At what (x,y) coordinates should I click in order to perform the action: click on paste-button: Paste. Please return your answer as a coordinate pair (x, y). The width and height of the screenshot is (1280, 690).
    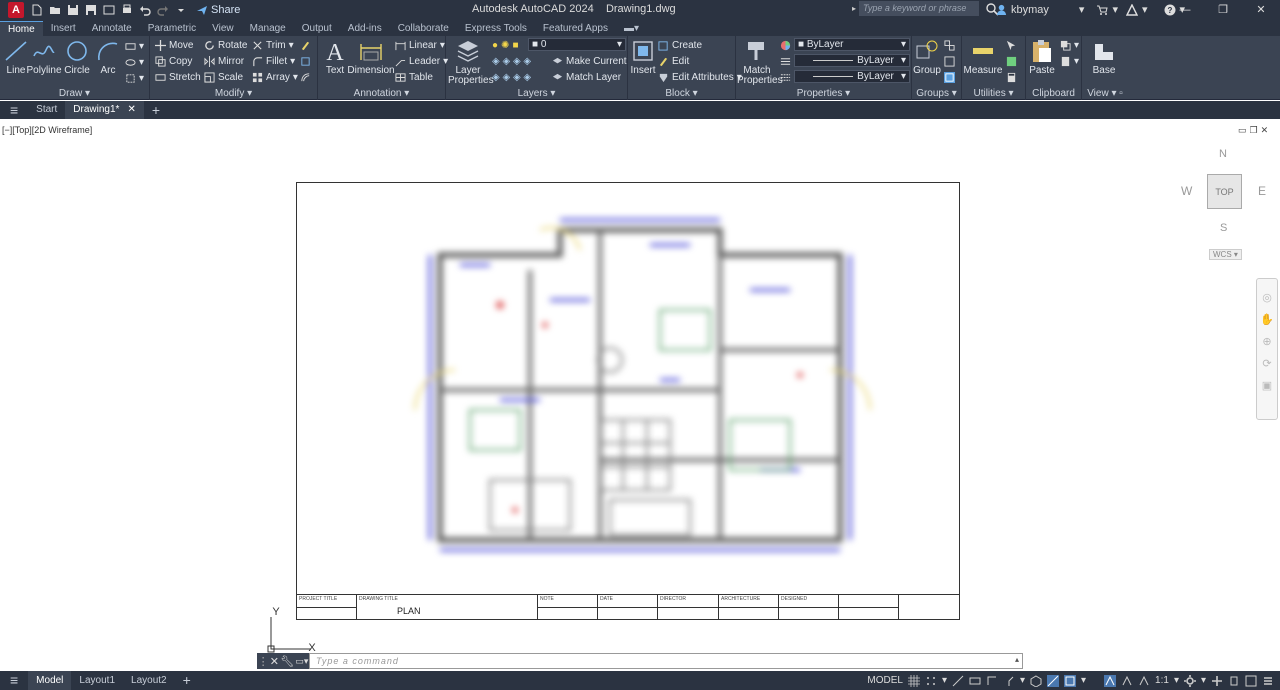
    Looking at the image, I should click on (1042, 57).